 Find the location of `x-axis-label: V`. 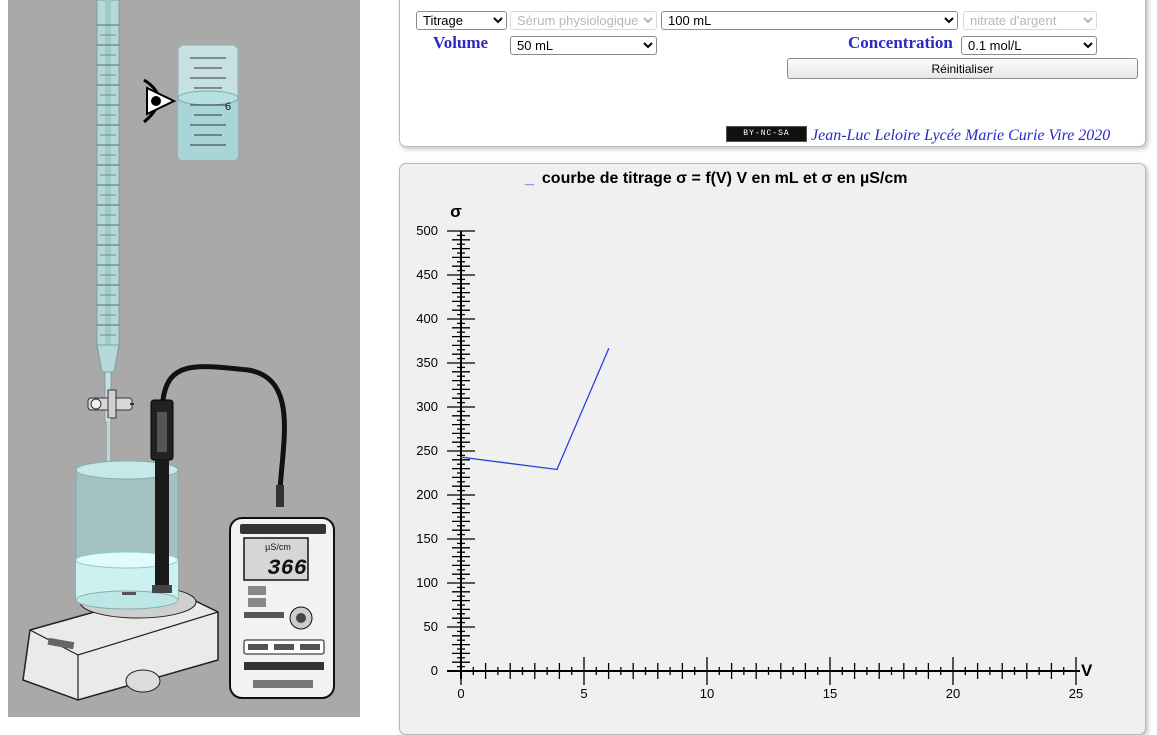

x-axis-label: V is located at coordinates (1087, 670).